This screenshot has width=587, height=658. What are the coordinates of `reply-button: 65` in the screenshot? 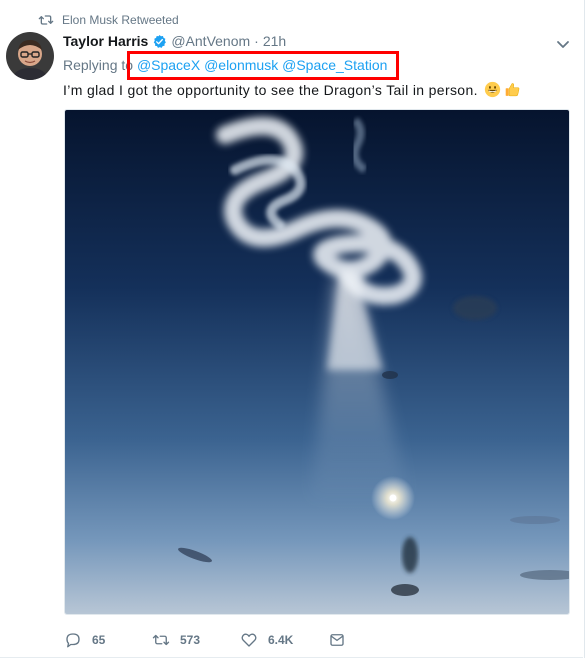 It's located at (108, 640).